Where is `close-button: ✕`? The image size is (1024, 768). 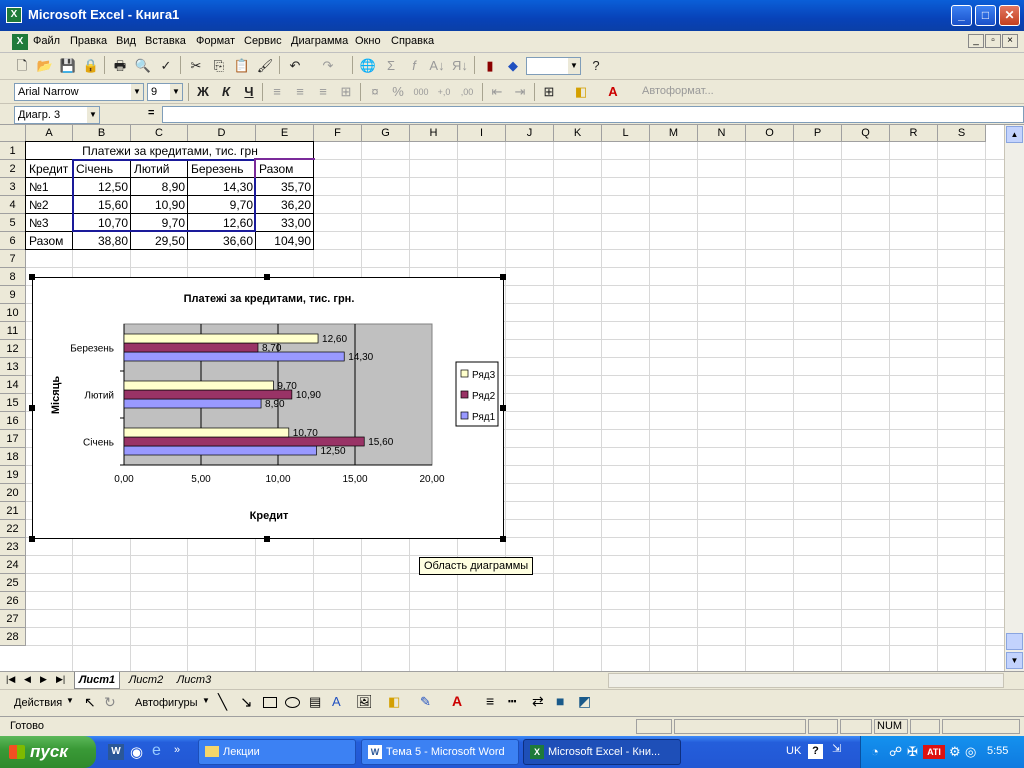 close-button: ✕ is located at coordinates (1009, 15).